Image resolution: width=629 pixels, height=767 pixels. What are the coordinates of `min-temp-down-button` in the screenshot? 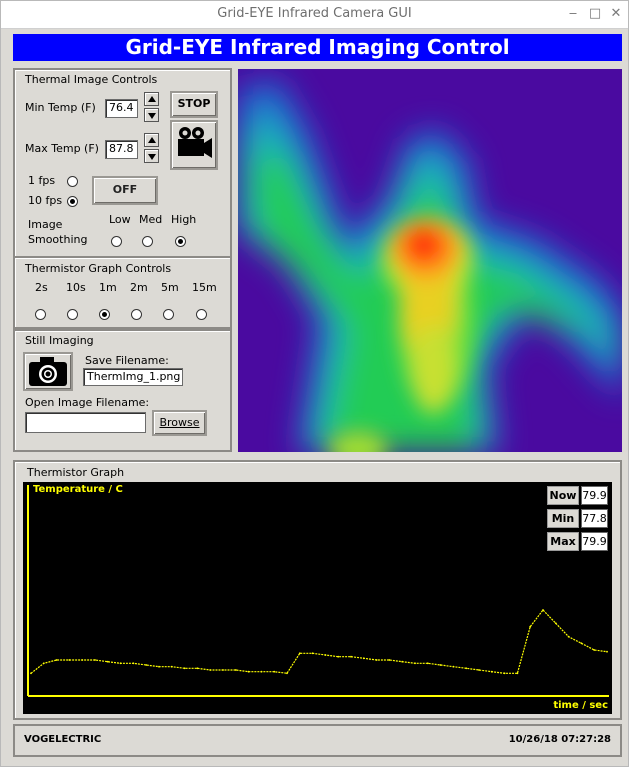 It's located at (151, 115).